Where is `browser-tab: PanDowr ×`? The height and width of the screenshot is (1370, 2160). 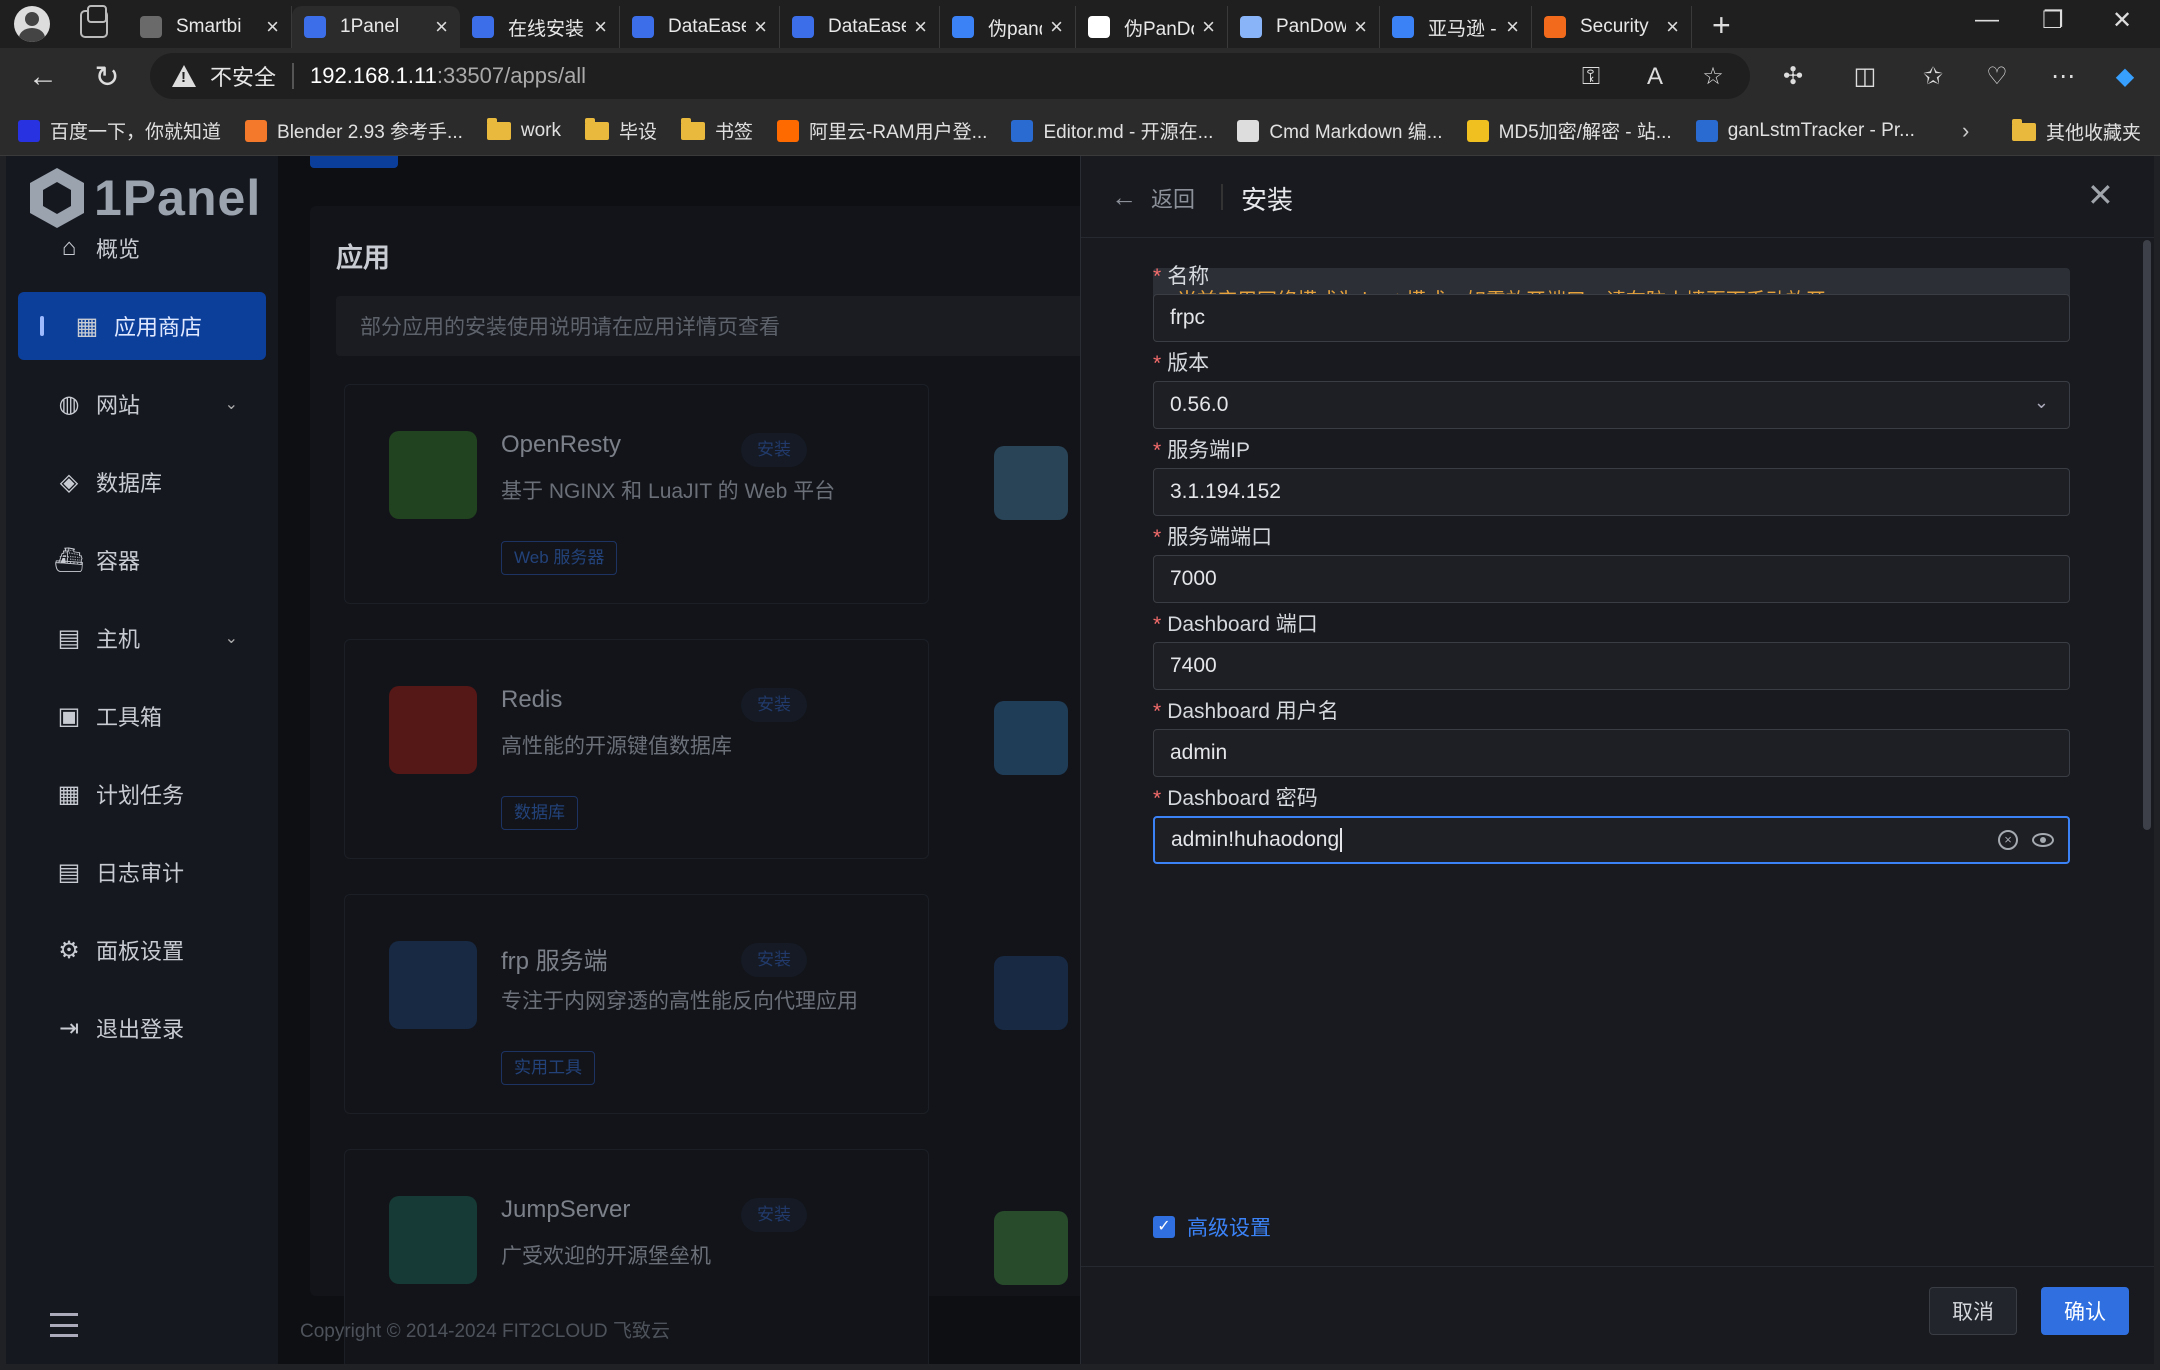 browser-tab: PanDowr × is located at coordinates (1304, 27).